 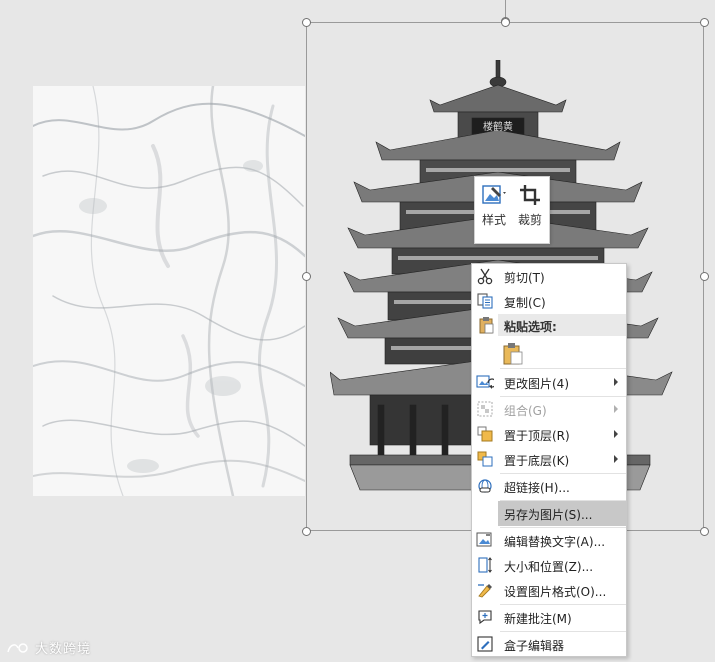 What do you see at coordinates (17, 648) in the screenshot?
I see `watermark-logo-icon` at bounding box center [17, 648].